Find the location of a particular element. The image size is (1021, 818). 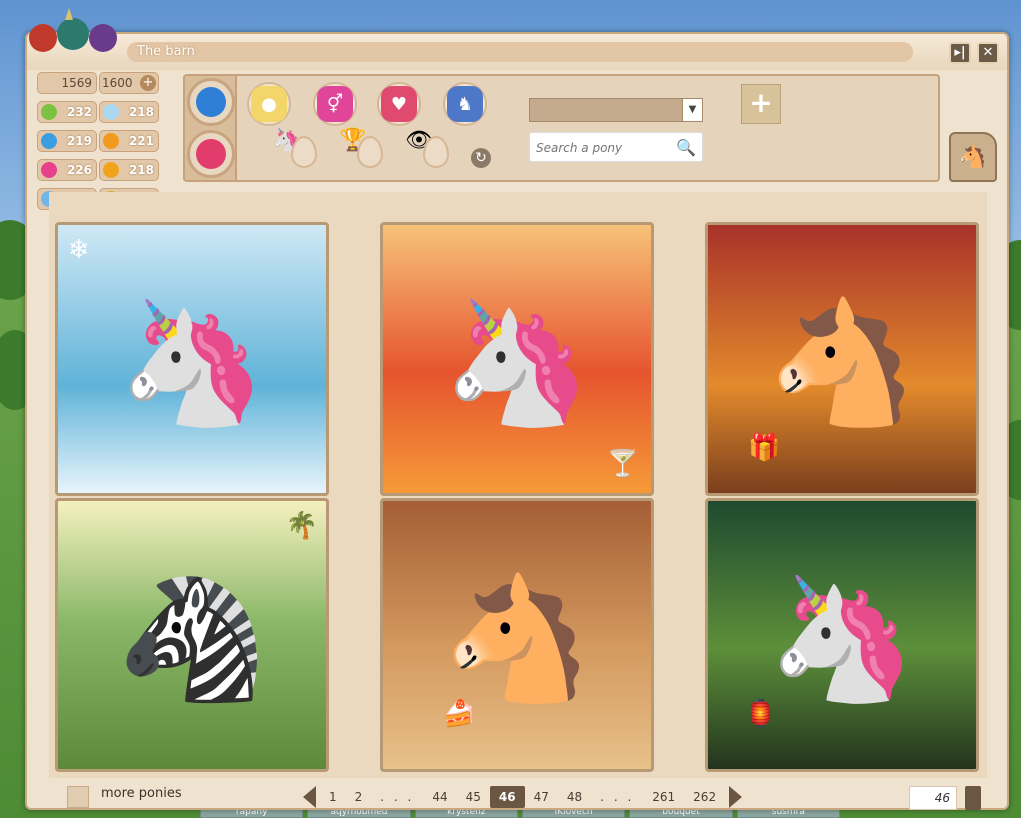

view-switcher is located at coordinates (211, 128).